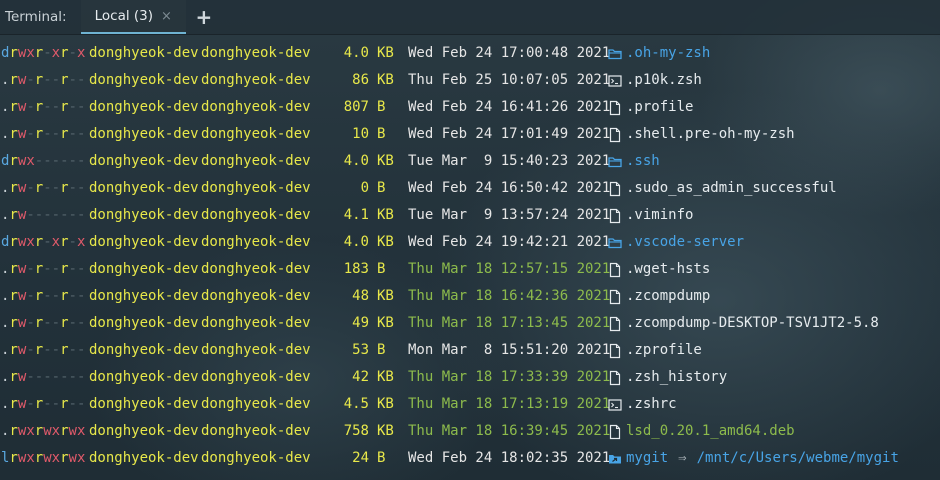 The height and width of the screenshot is (480, 940). Describe the element at coordinates (364, 188) in the screenshot. I see `file-size: 0` at that location.